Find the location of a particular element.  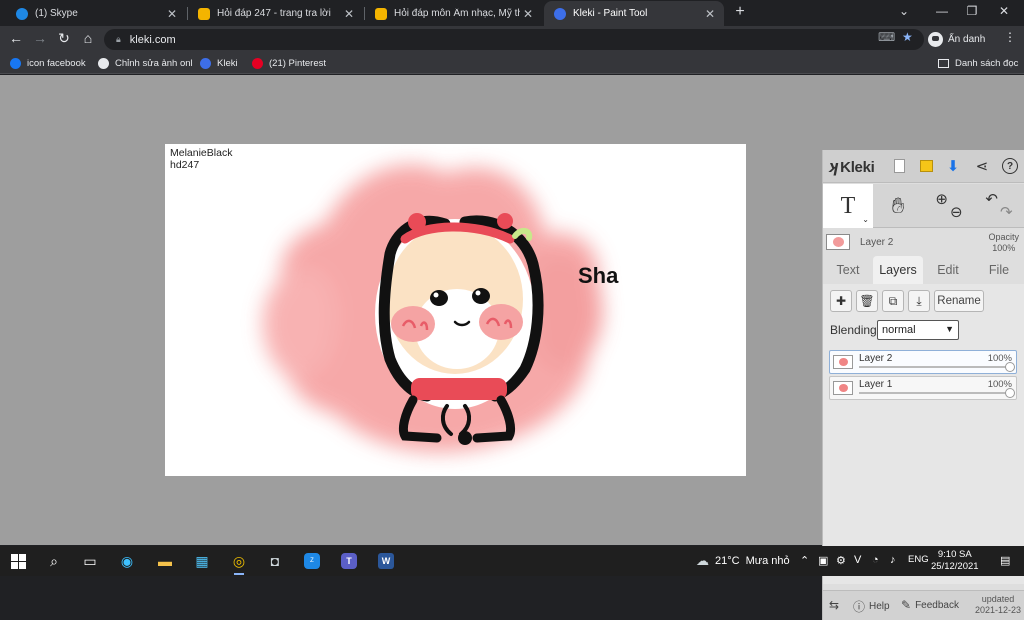

windows-icon is located at coordinates (18, 561).